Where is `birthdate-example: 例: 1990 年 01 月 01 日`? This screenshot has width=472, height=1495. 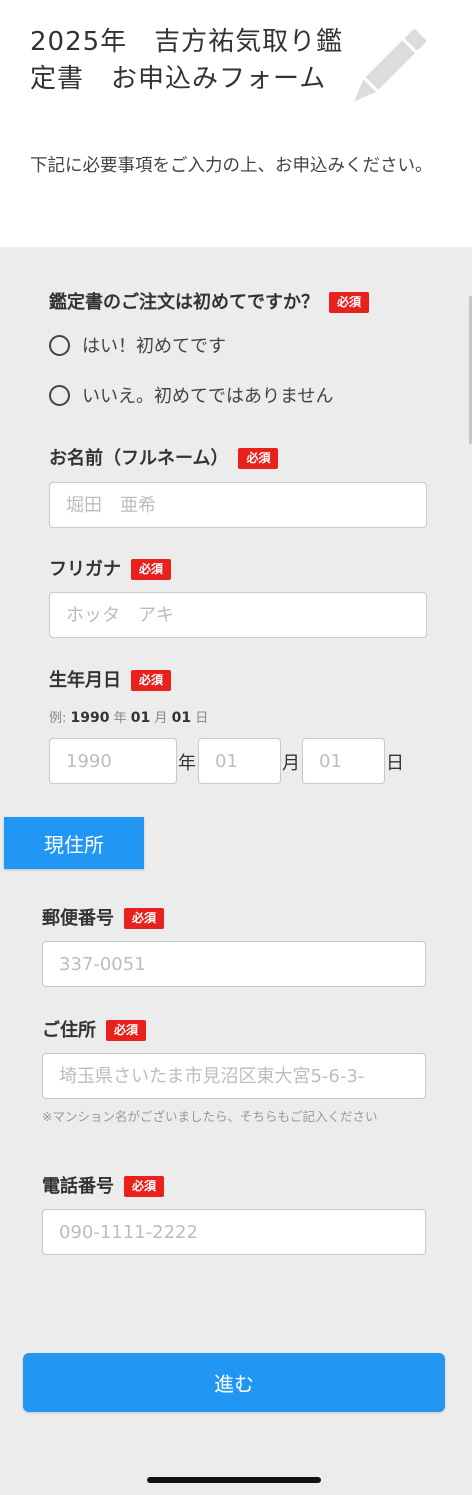
birthdate-example: 例: 1990 年 01 月 01 日 is located at coordinates (129, 718).